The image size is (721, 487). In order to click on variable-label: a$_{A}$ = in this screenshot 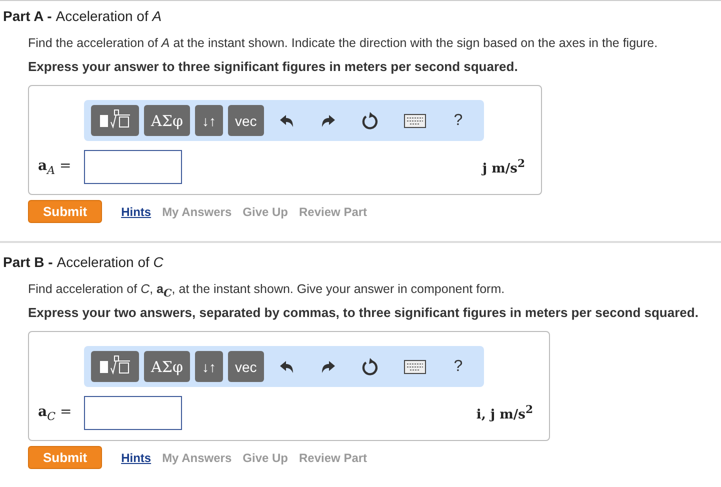, I will do `click(55, 167)`.